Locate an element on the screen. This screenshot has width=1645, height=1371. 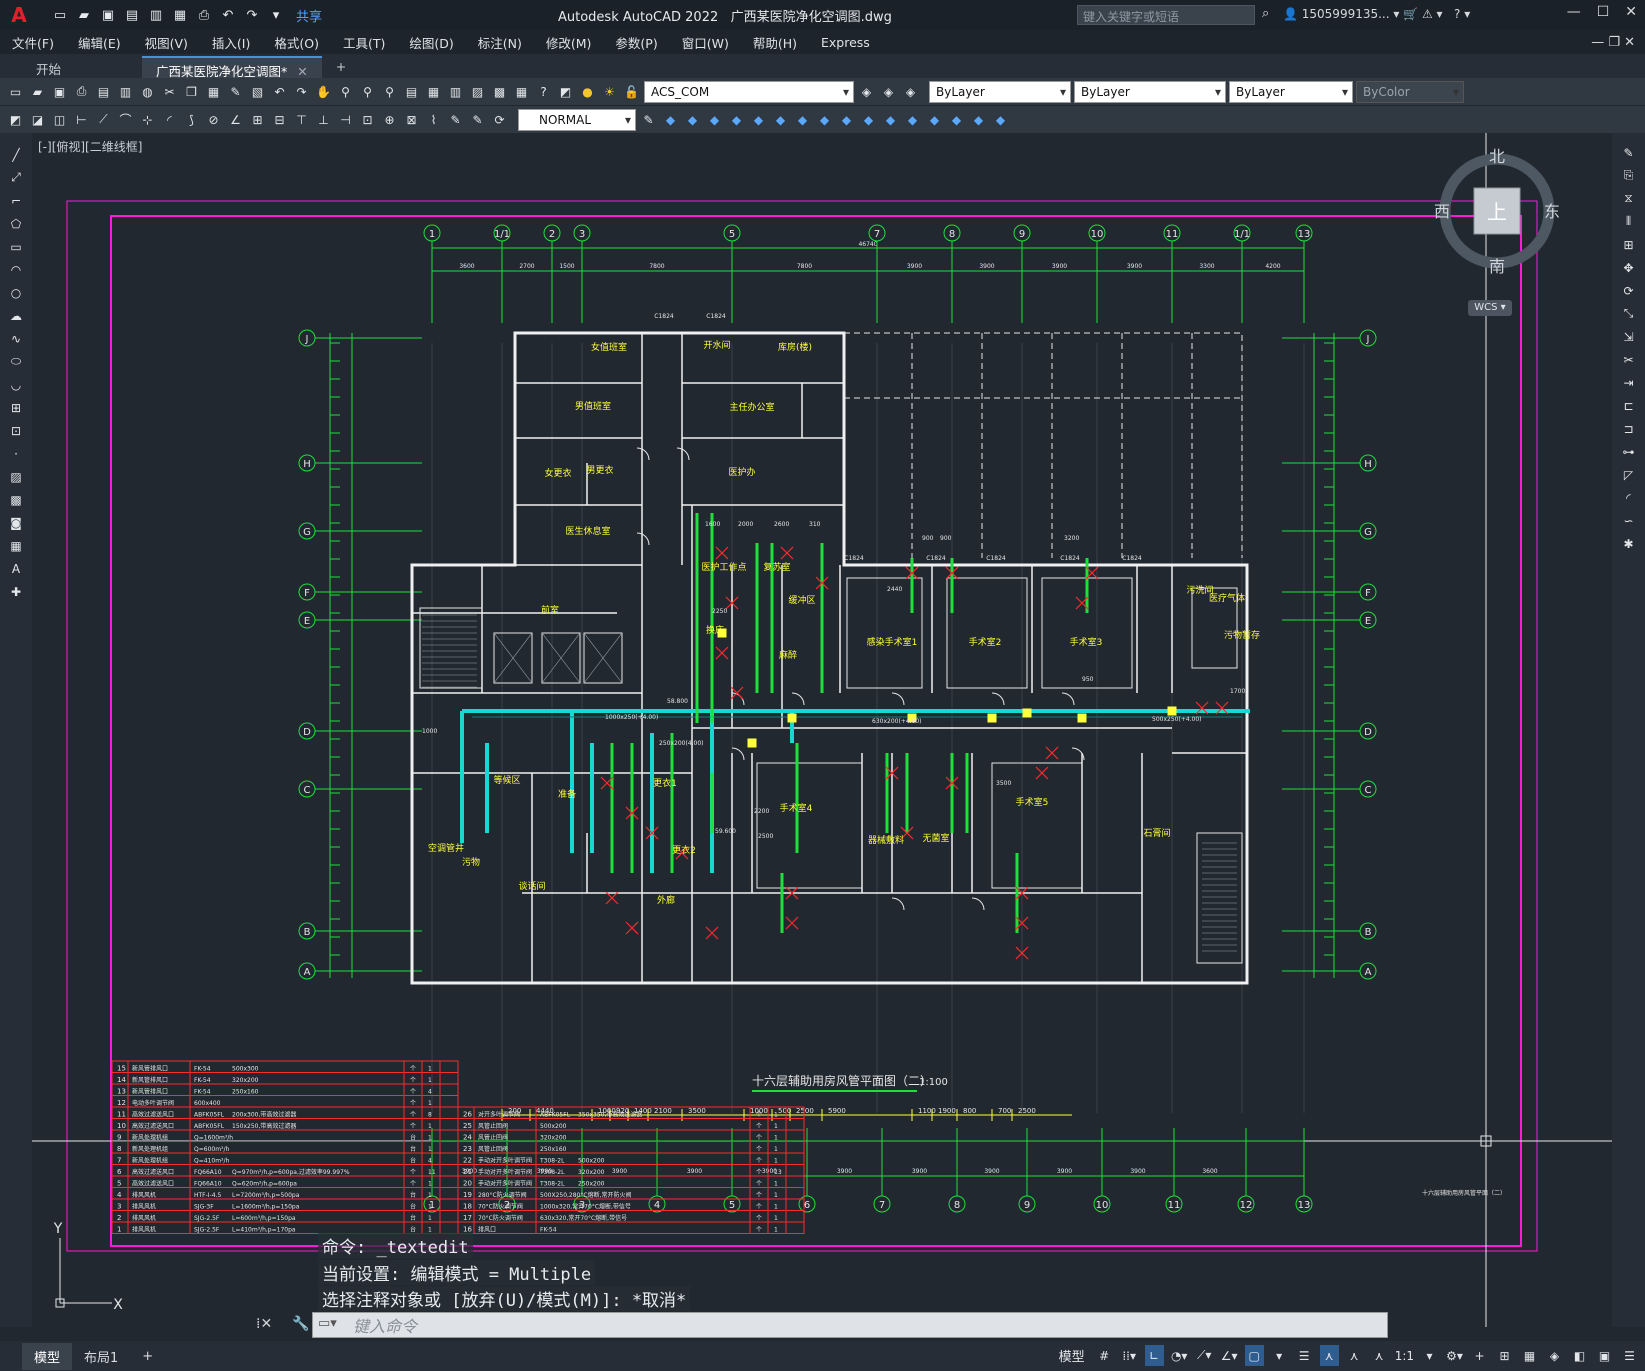
cut-icon: ✂ is located at coordinates (169, 91).